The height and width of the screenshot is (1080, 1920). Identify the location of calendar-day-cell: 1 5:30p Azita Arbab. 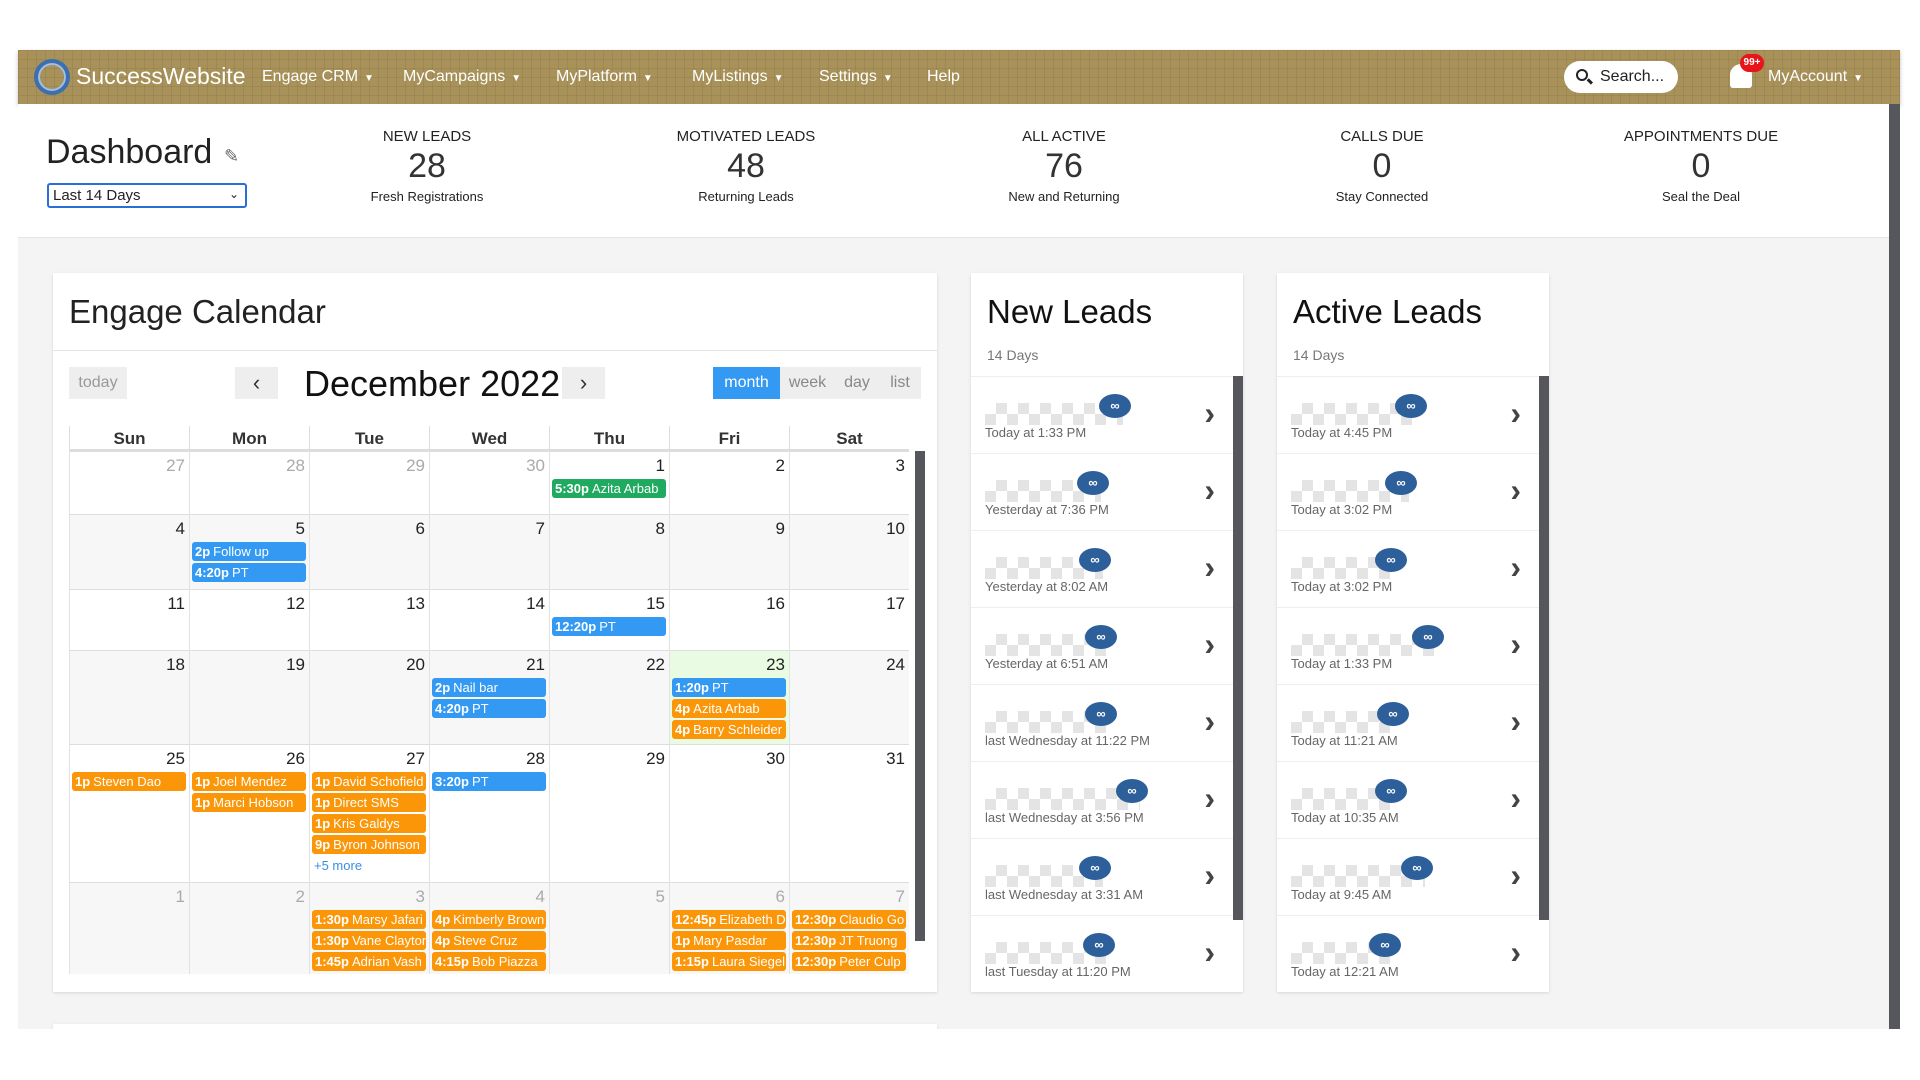
(609, 482).